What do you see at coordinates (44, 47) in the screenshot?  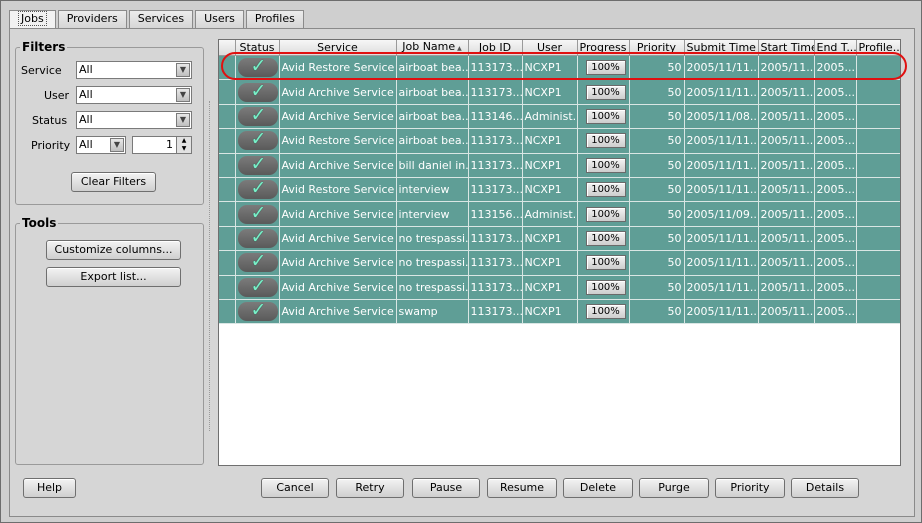 I see `filters-title: Filters` at bounding box center [44, 47].